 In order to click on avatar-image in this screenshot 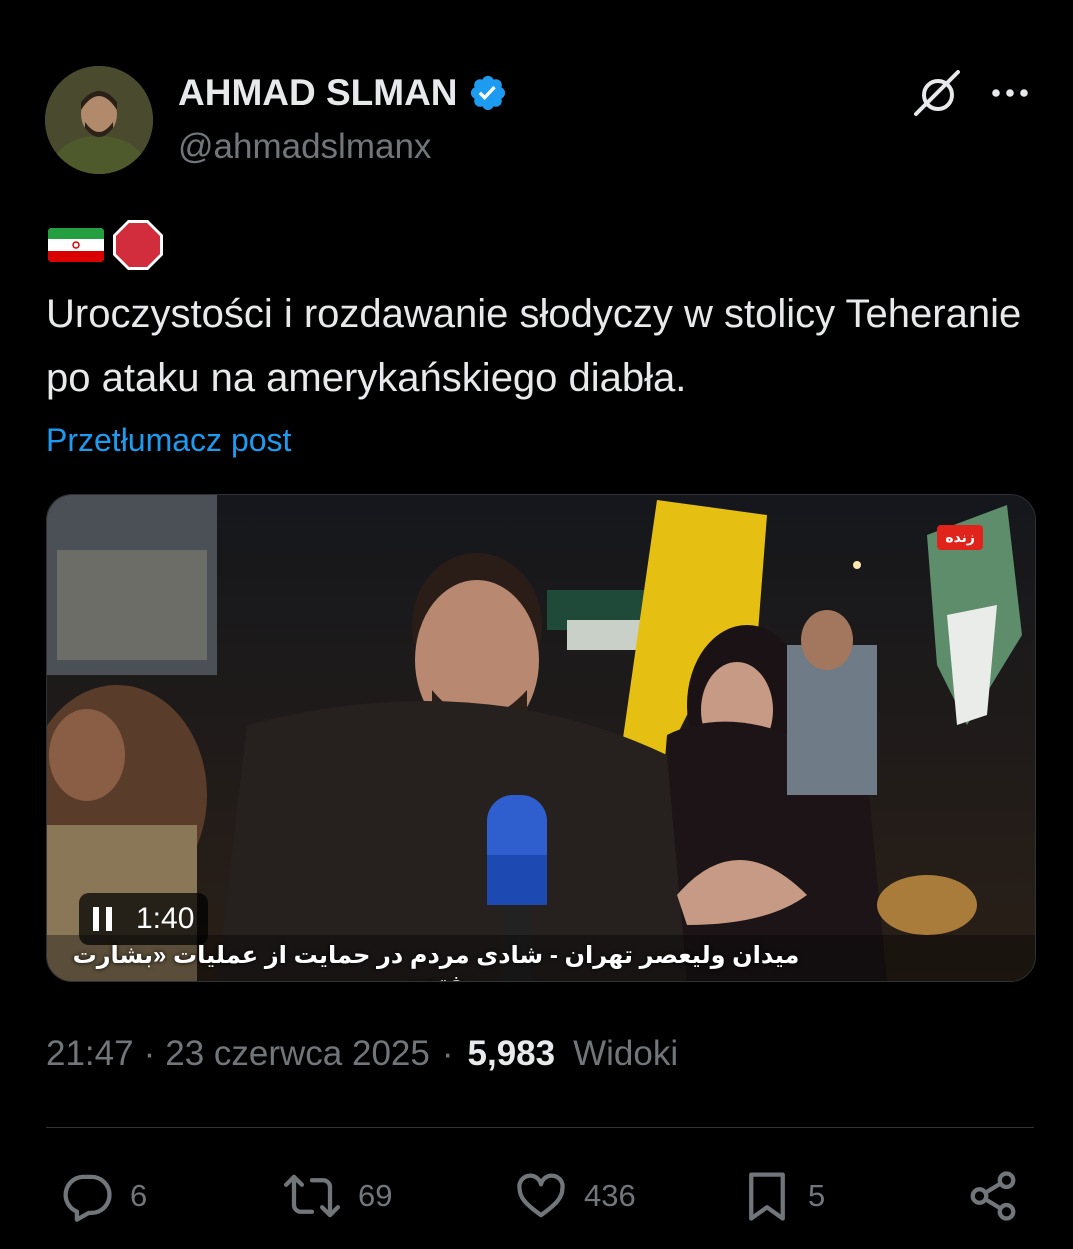, I will do `click(99, 120)`.